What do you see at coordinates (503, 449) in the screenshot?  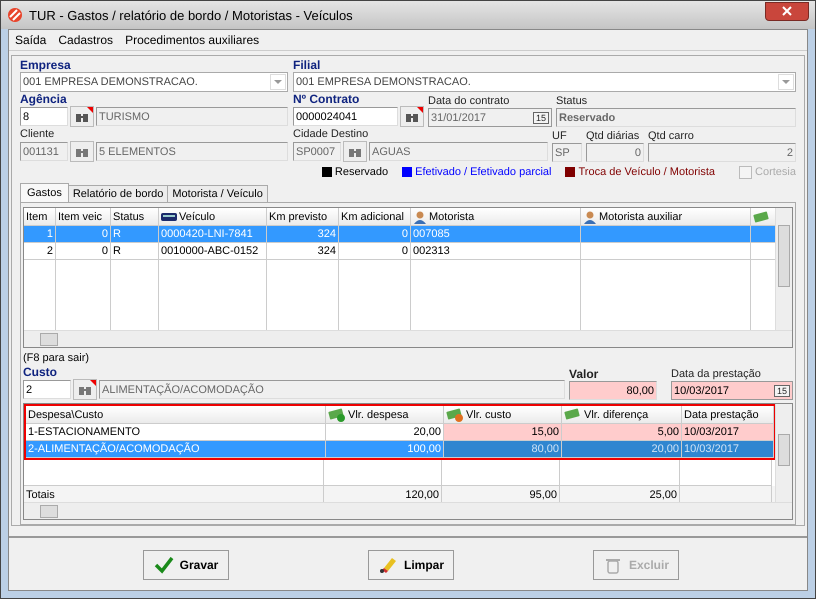 I see `table-cell: 80,00` at bounding box center [503, 449].